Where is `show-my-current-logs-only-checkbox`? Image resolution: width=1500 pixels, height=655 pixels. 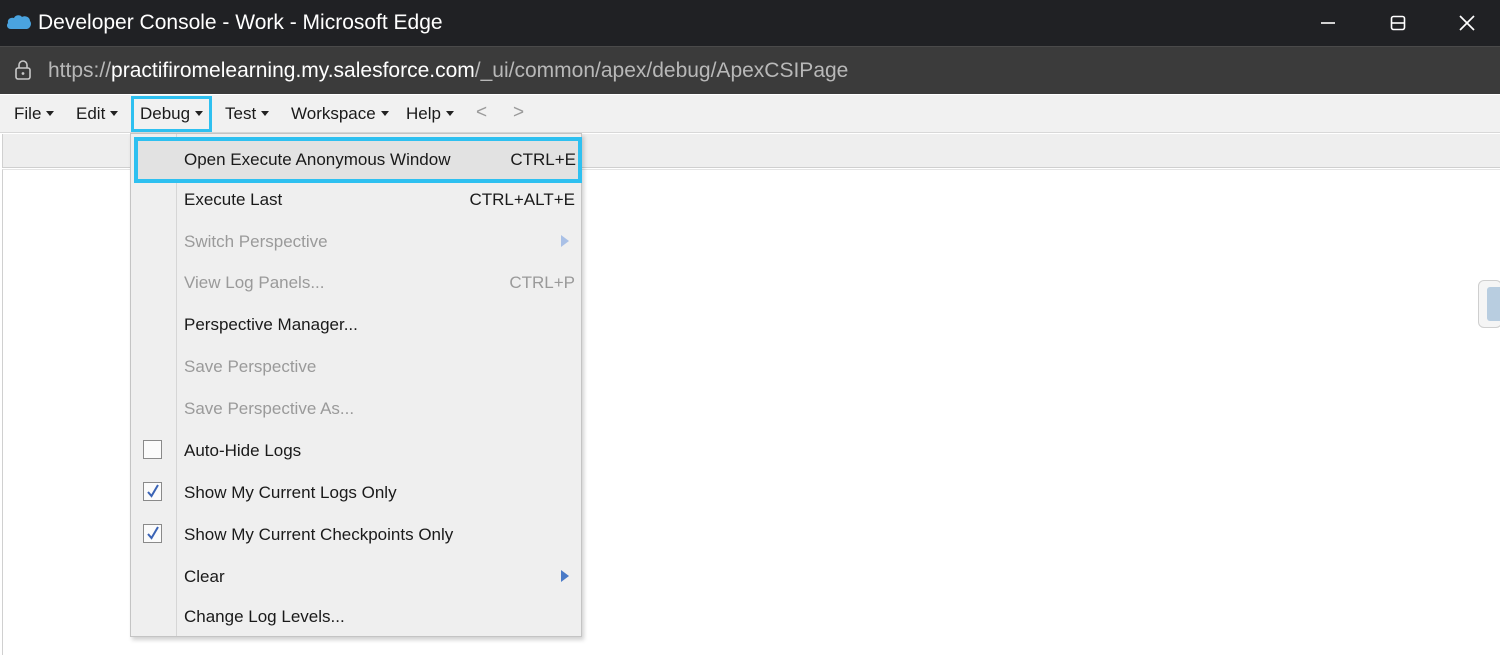
show-my-current-logs-only-checkbox is located at coordinates (152, 491).